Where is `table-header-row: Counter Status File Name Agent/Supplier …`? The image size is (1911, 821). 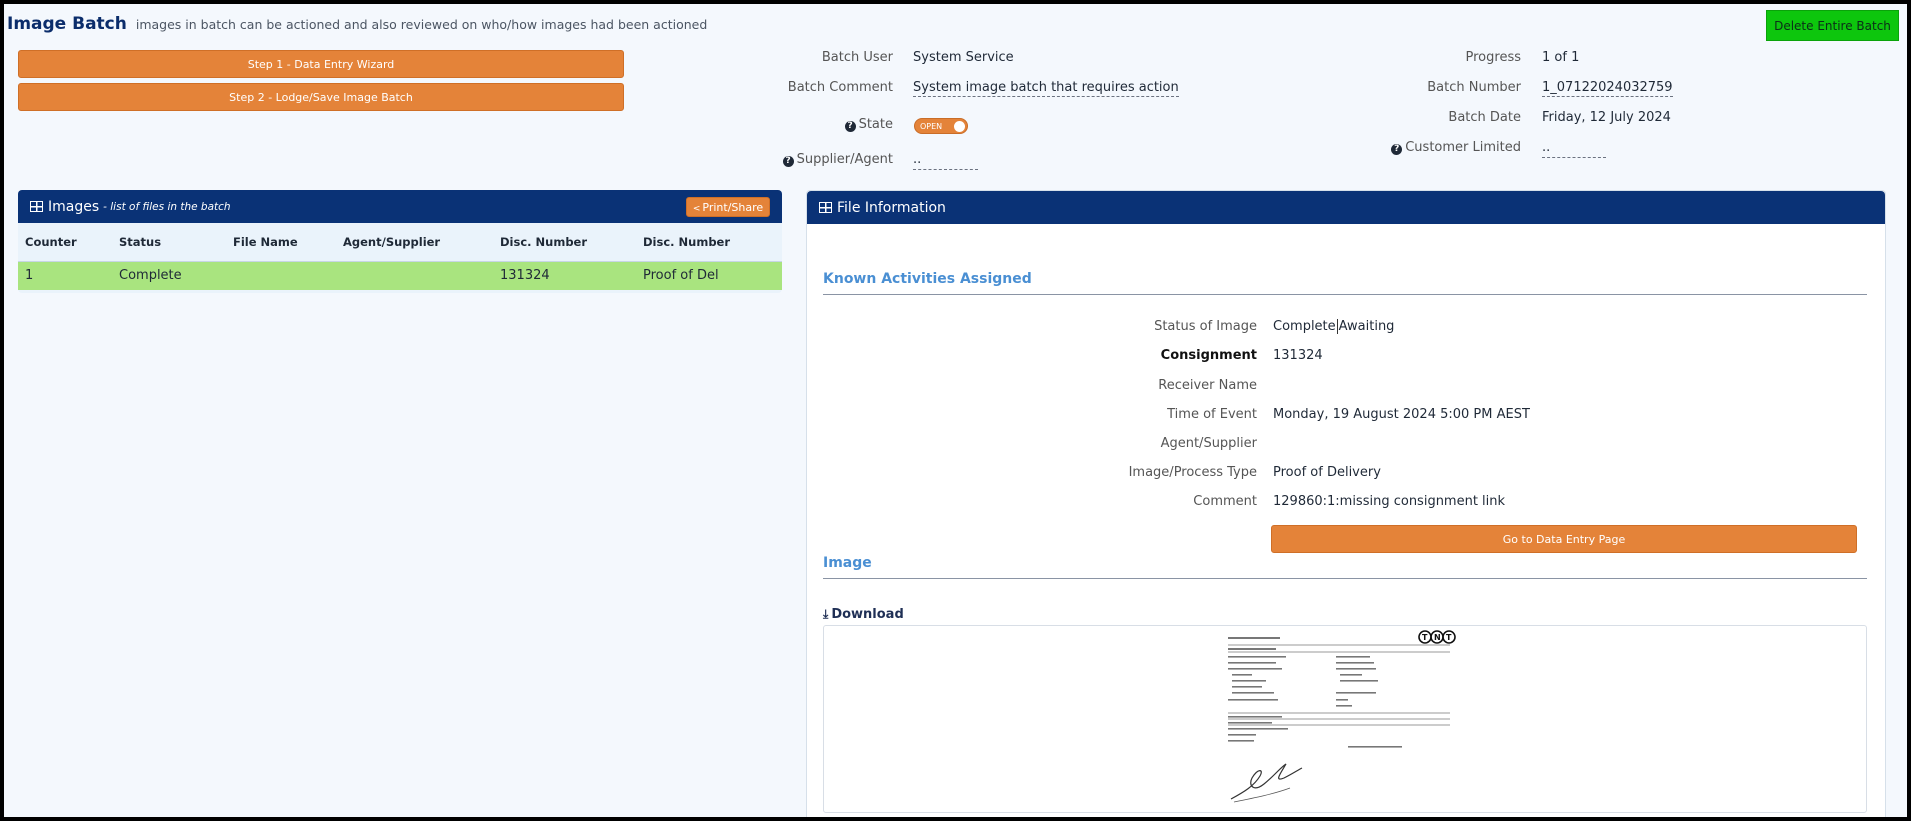
table-header-row: Counter Status File Name Agent/Supplier … is located at coordinates (400, 242).